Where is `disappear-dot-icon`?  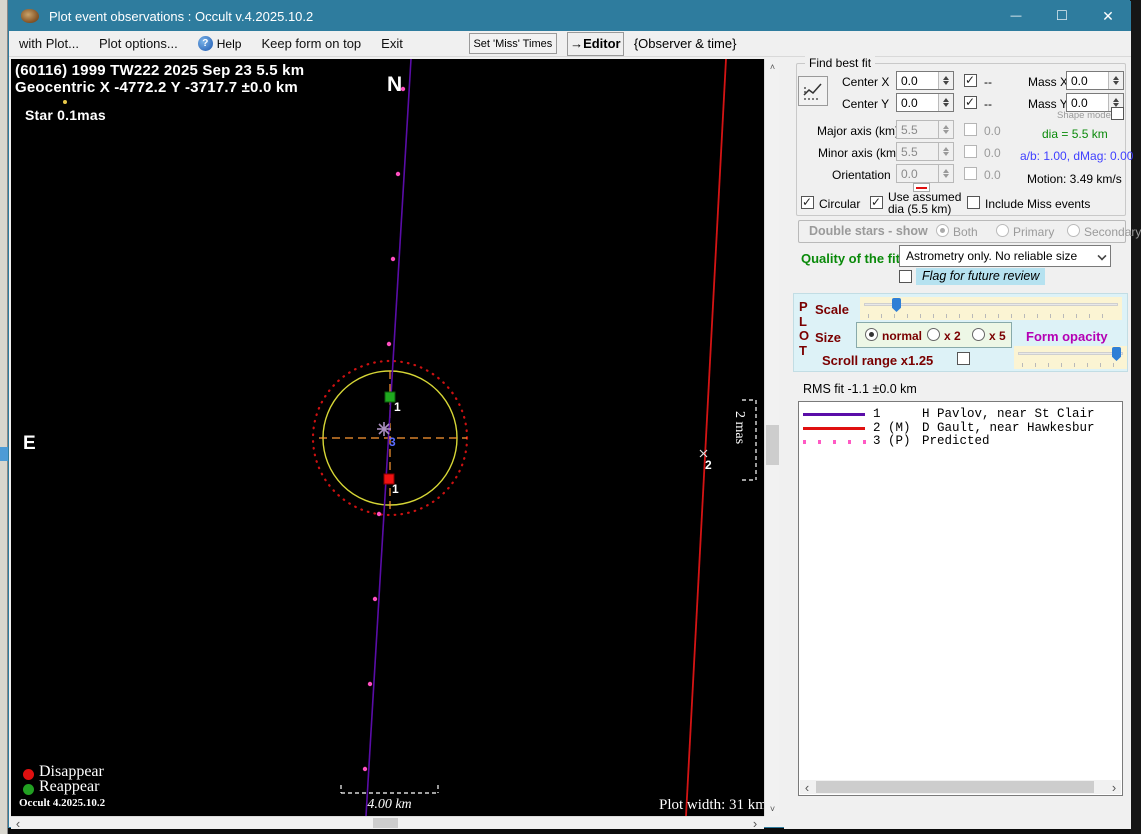 disappear-dot-icon is located at coordinates (28, 774).